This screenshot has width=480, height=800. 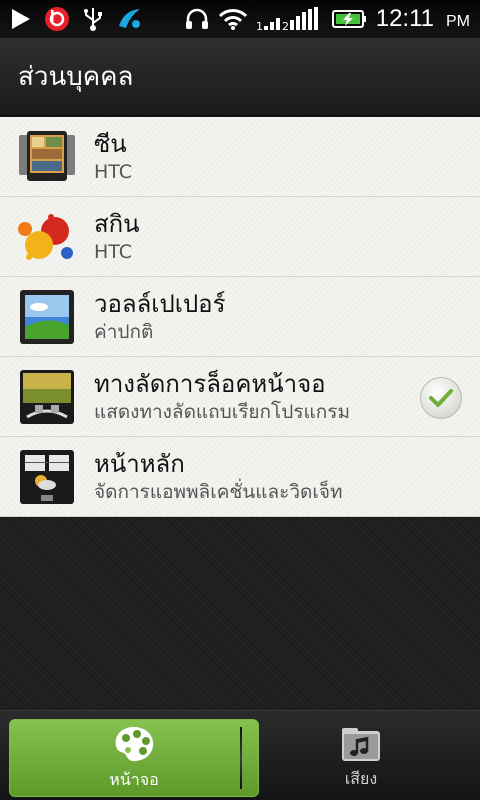 I want to click on signal-icon: 12, so click(x=290, y=19).